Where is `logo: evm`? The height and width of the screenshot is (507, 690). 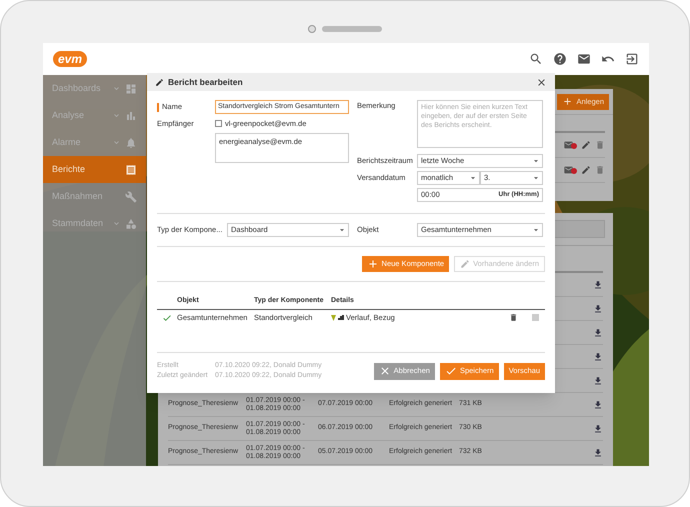 logo: evm is located at coordinates (70, 59).